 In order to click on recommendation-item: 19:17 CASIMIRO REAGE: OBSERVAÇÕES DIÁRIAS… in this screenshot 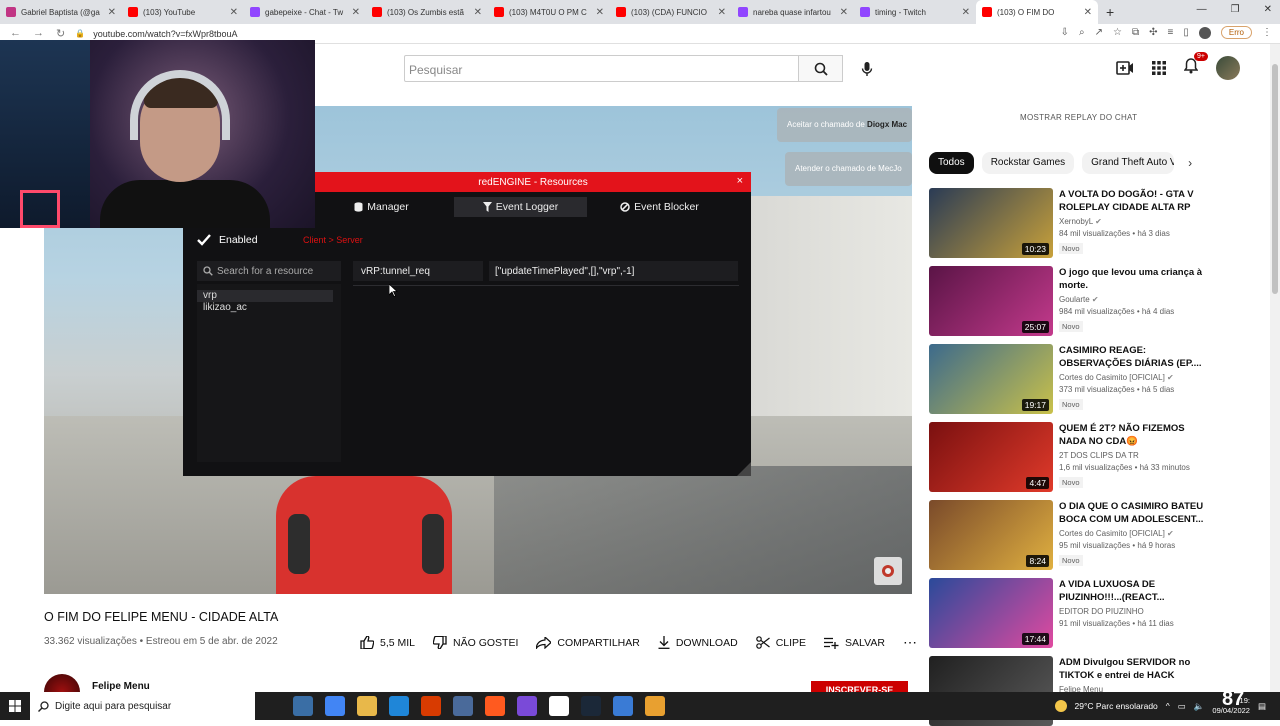, I will do `click(1094, 379)`.